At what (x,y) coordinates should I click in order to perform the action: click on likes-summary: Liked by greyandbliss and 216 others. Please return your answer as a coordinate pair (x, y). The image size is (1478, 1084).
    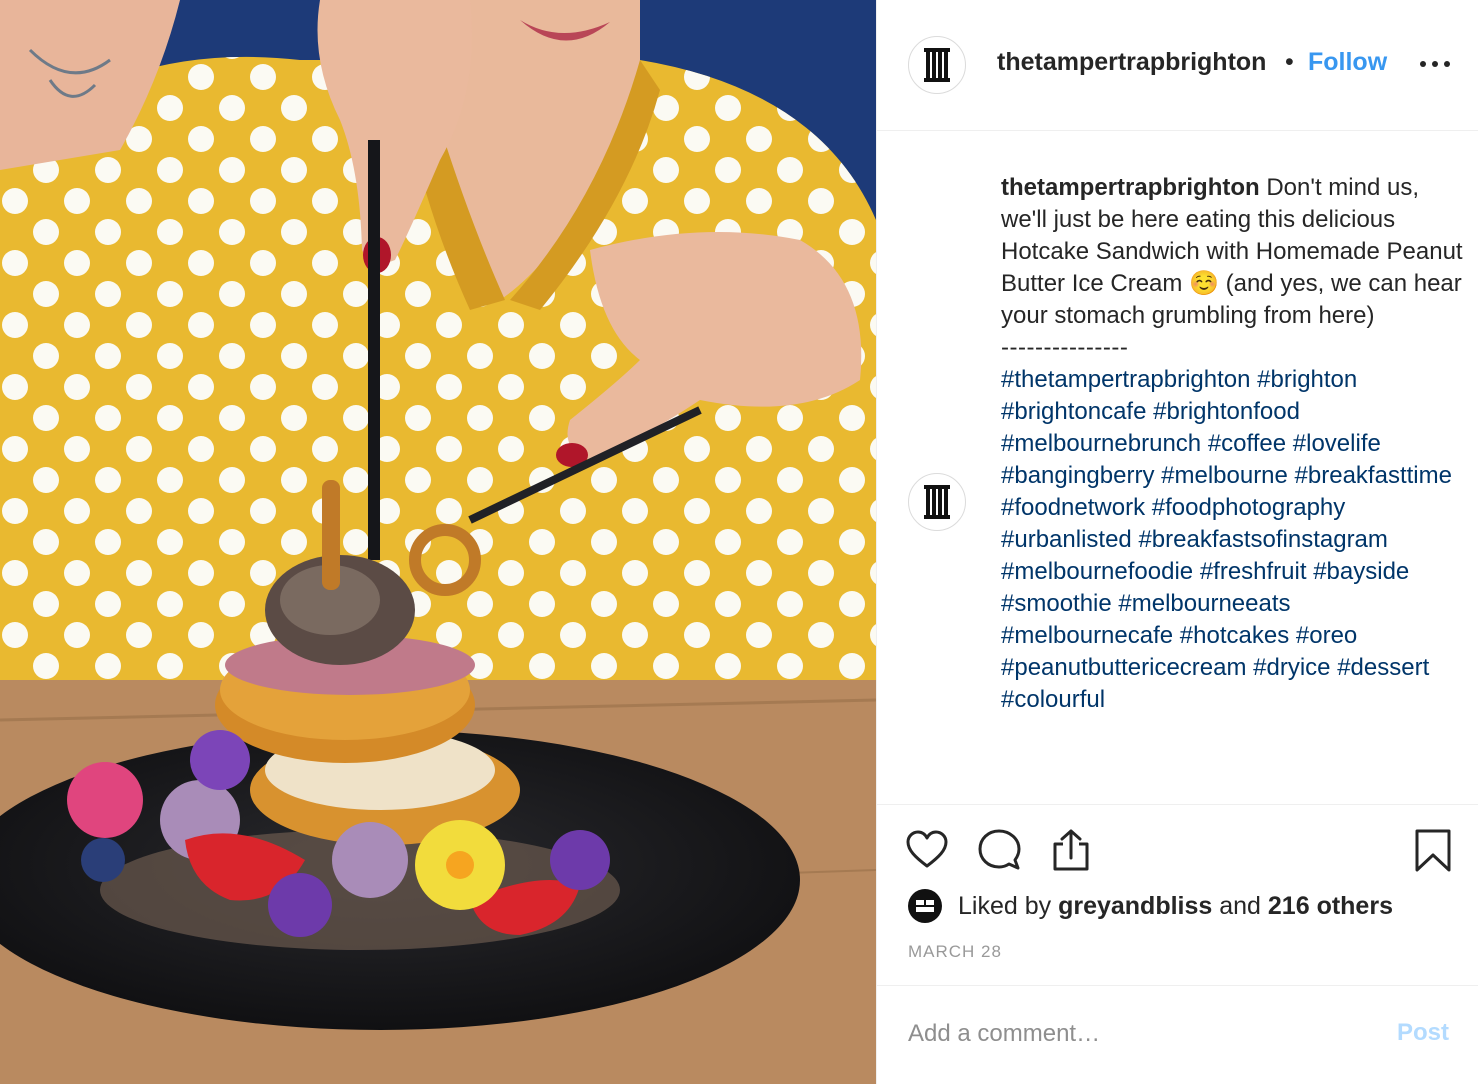
    Looking at the image, I should click on (1175, 906).